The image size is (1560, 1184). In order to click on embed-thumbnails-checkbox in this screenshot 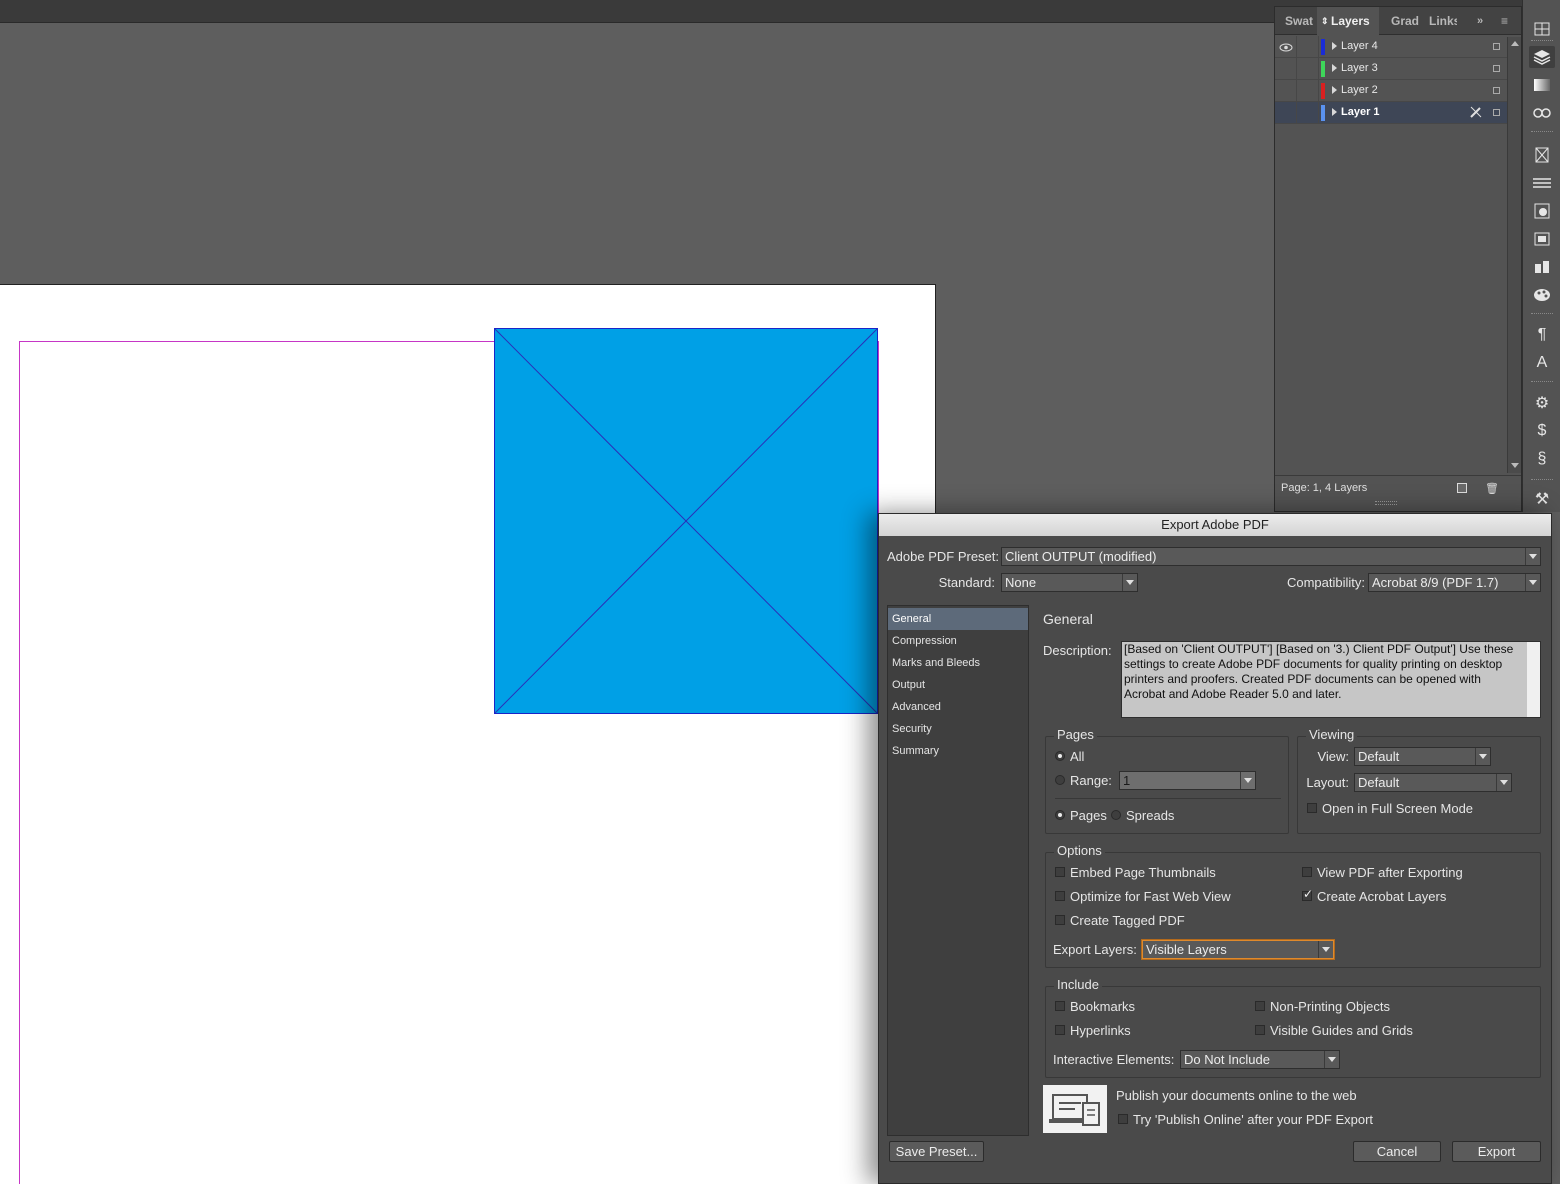, I will do `click(1060, 872)`.